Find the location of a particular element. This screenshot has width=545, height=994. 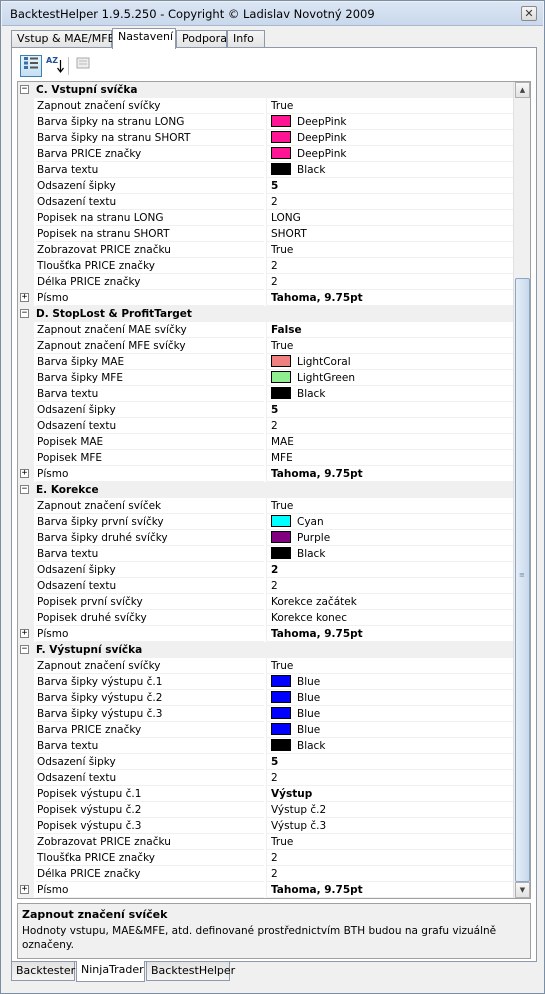

close-button: ✕ is located at coordinates (529, 13).